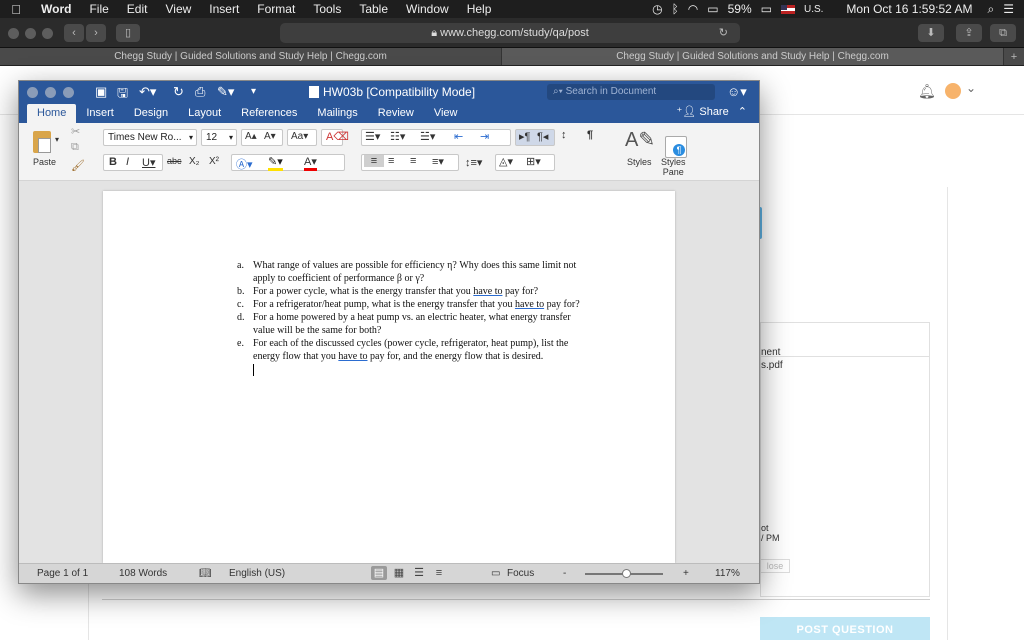 The image size is (1024, 640). I want to click on downloads-icon: ⬇, so click(931, 33).